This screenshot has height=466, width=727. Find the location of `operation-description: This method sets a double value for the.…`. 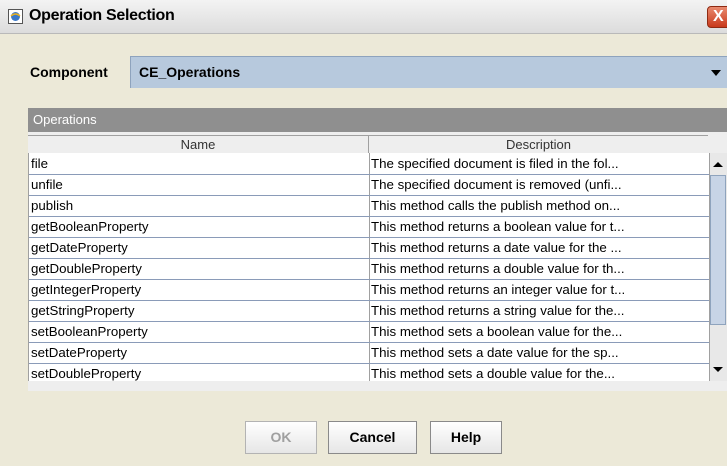

operation-description: This method sets a double value for the.… is located at coordinates (493, 373).